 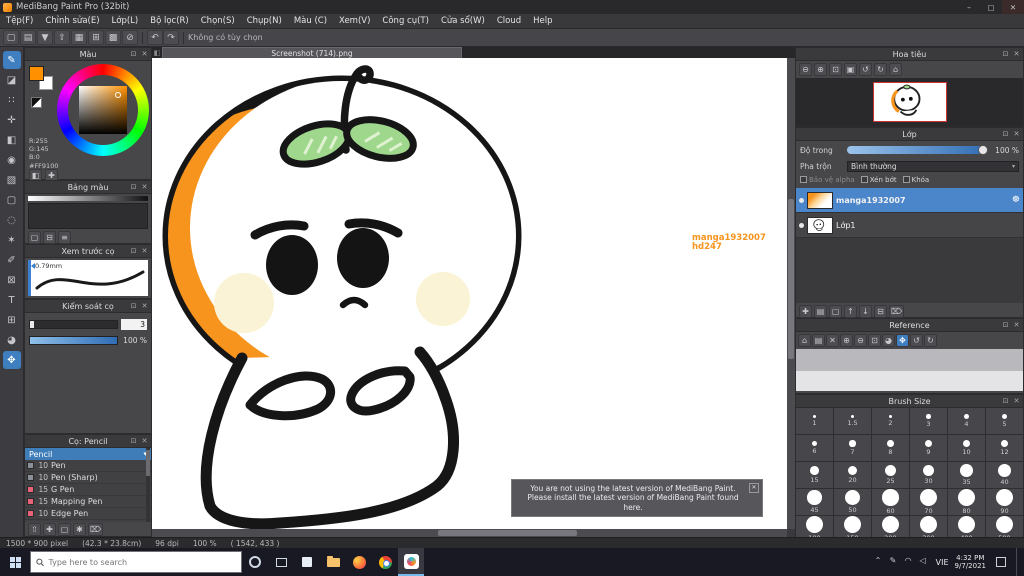 What do you see at coordinates (171, 37) in the screenshot?
I see `redo-icon: ↷` at bounding box center [171, 37].